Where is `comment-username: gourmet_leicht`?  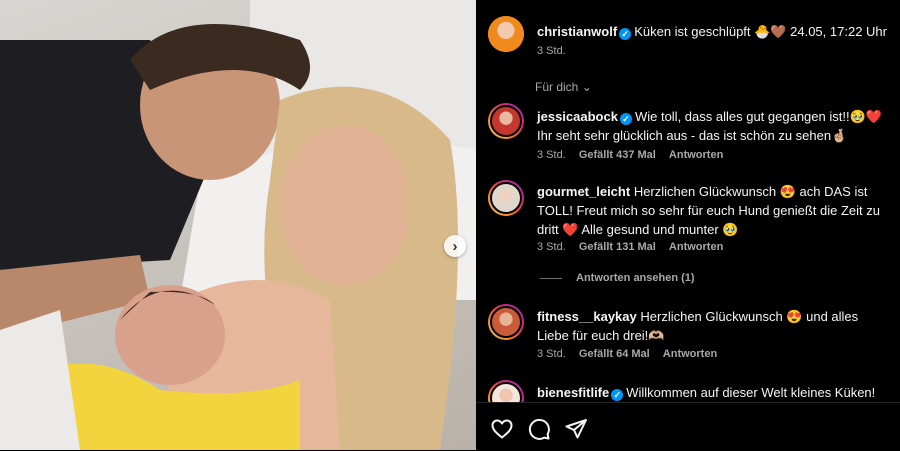 comment-username: gourmet_leicht is located at coordinates (583, 191).